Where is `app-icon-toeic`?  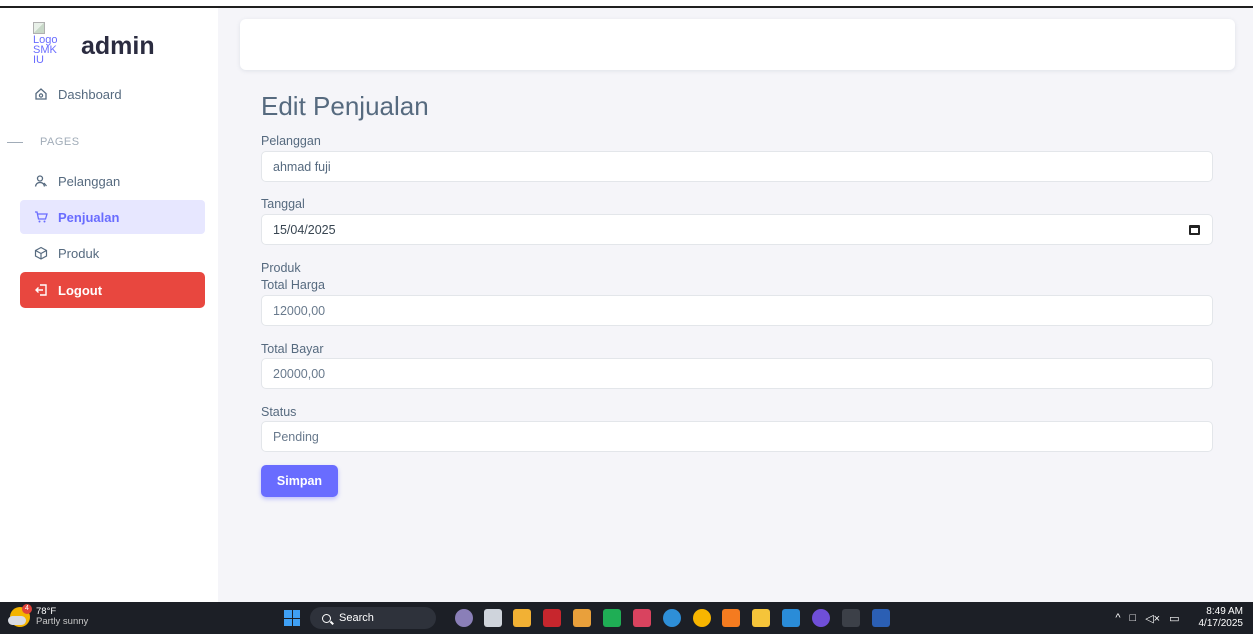
app-icon-toeic is located at coordinates (522, 618).